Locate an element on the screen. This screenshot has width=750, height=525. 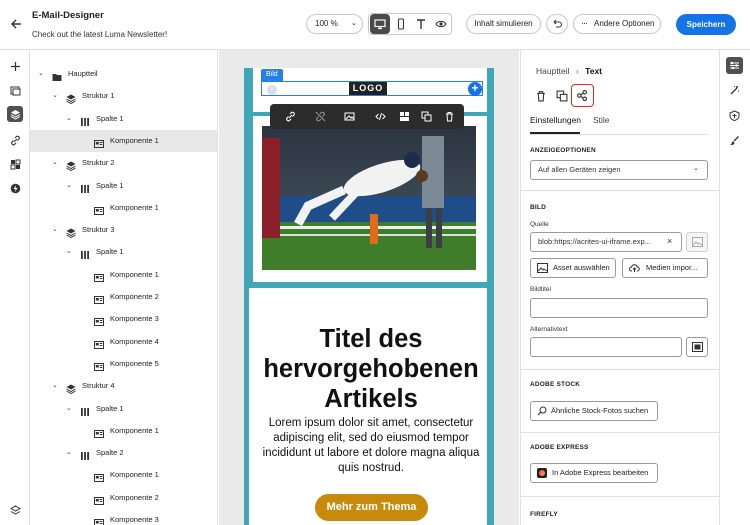
accessibility-icon is located at coordinates (734, 115).